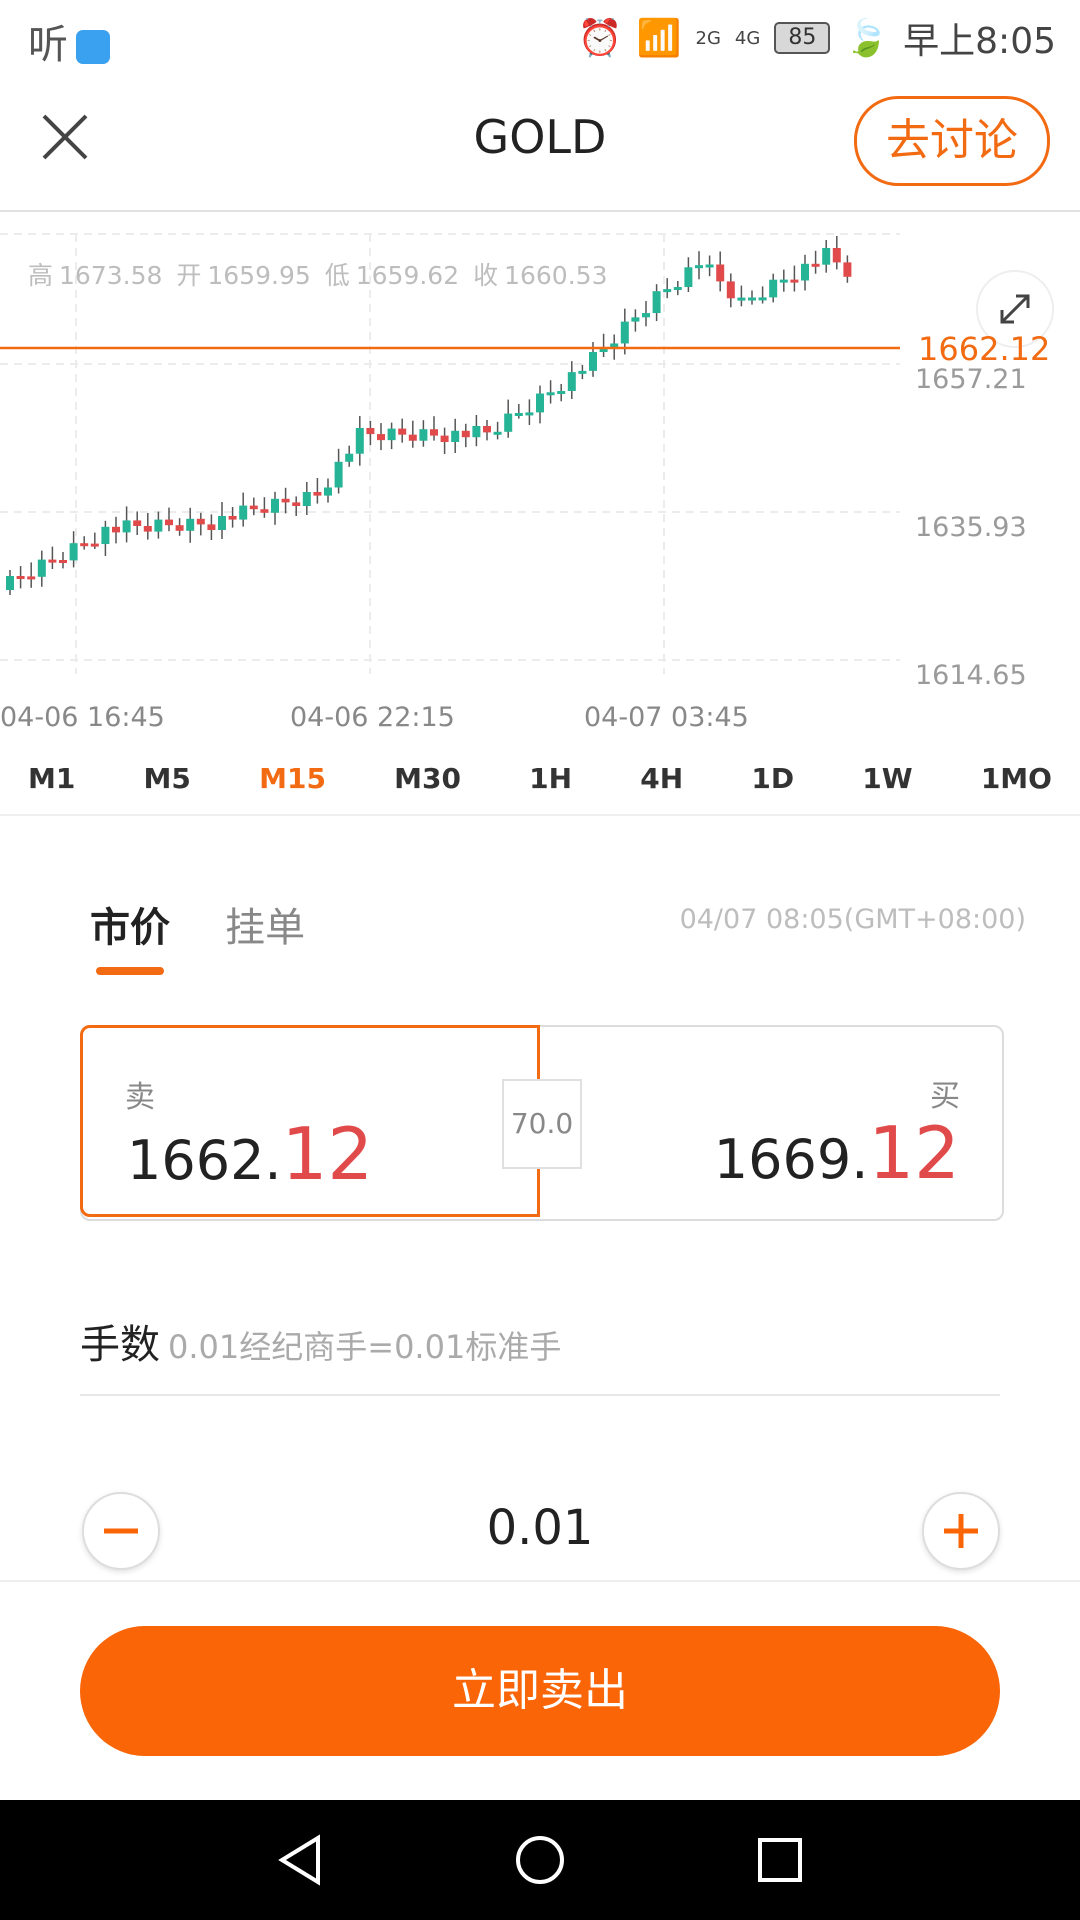  I want to click on app-label: 听, so click(48, 45).